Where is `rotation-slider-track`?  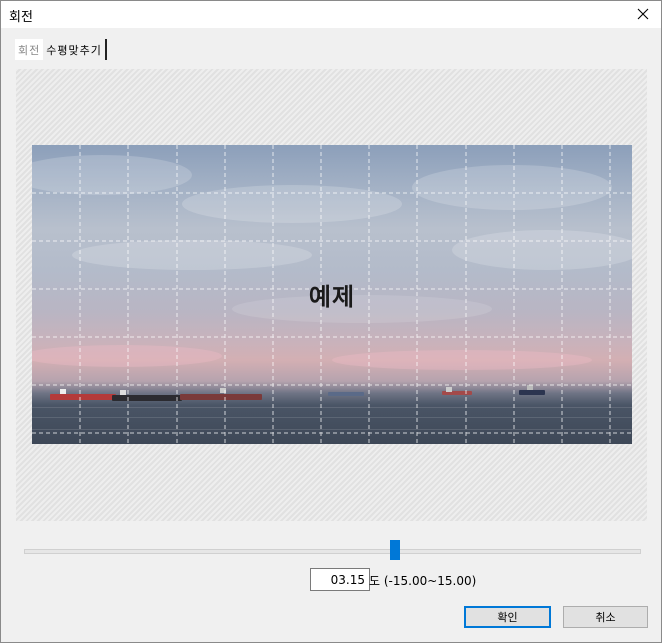 rotation-slider-track is located at coordinates (332, 551).